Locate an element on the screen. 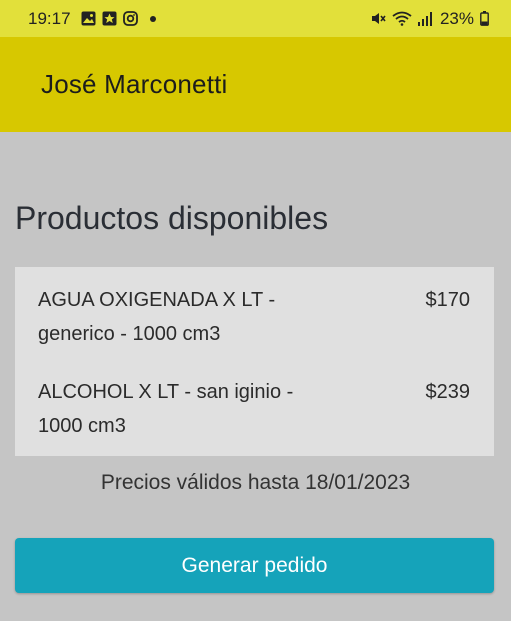 The image size is (511, 621). instagram-icon is located at coordinates (130, 18).